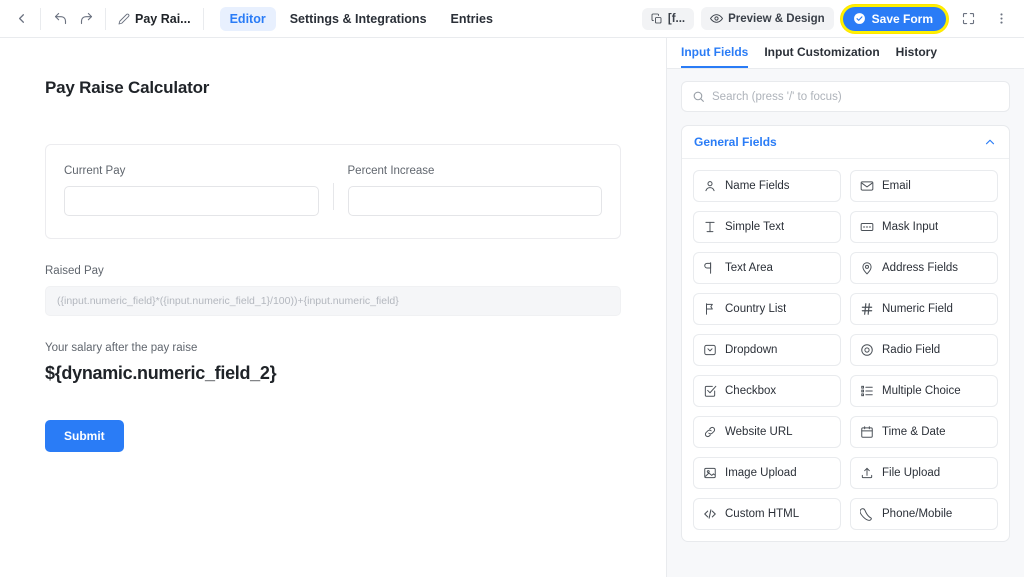 This screenshot has width=1024, height=577. I want to click on field-card-label: Multiple Choice, so click(921, 391).